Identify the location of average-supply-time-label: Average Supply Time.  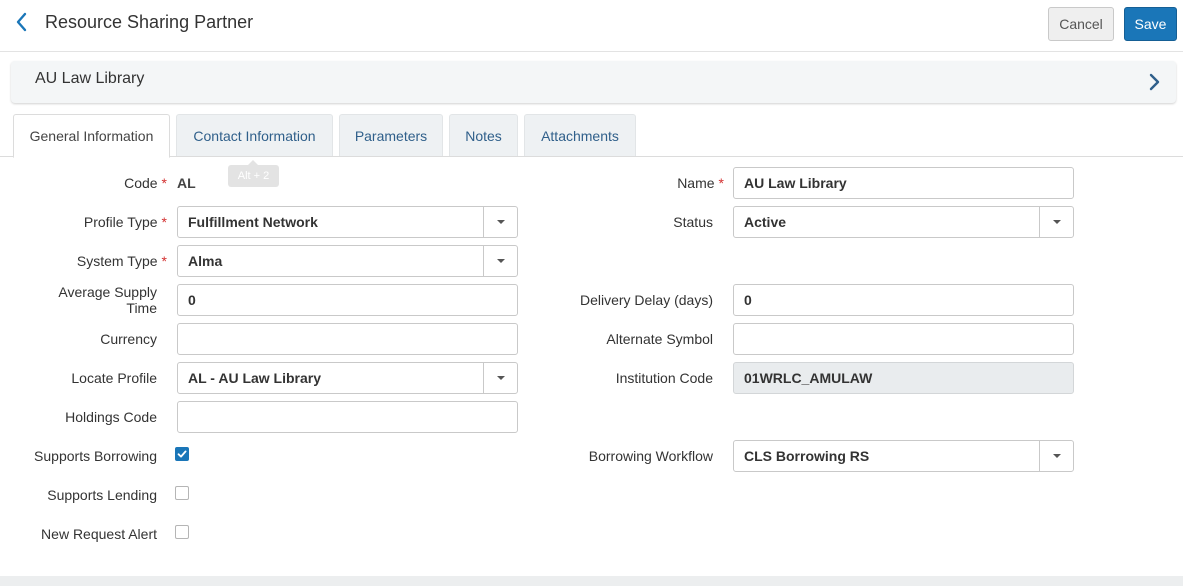
(107, 300).